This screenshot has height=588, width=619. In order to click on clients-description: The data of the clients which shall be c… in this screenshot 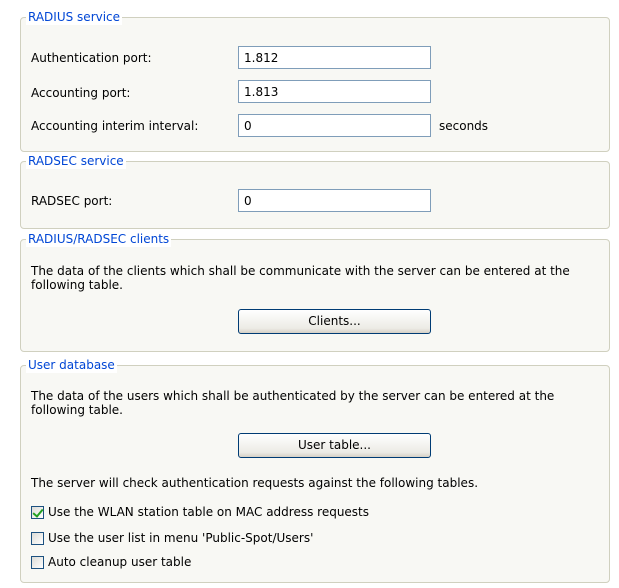, I will do `click(300, 278)`.